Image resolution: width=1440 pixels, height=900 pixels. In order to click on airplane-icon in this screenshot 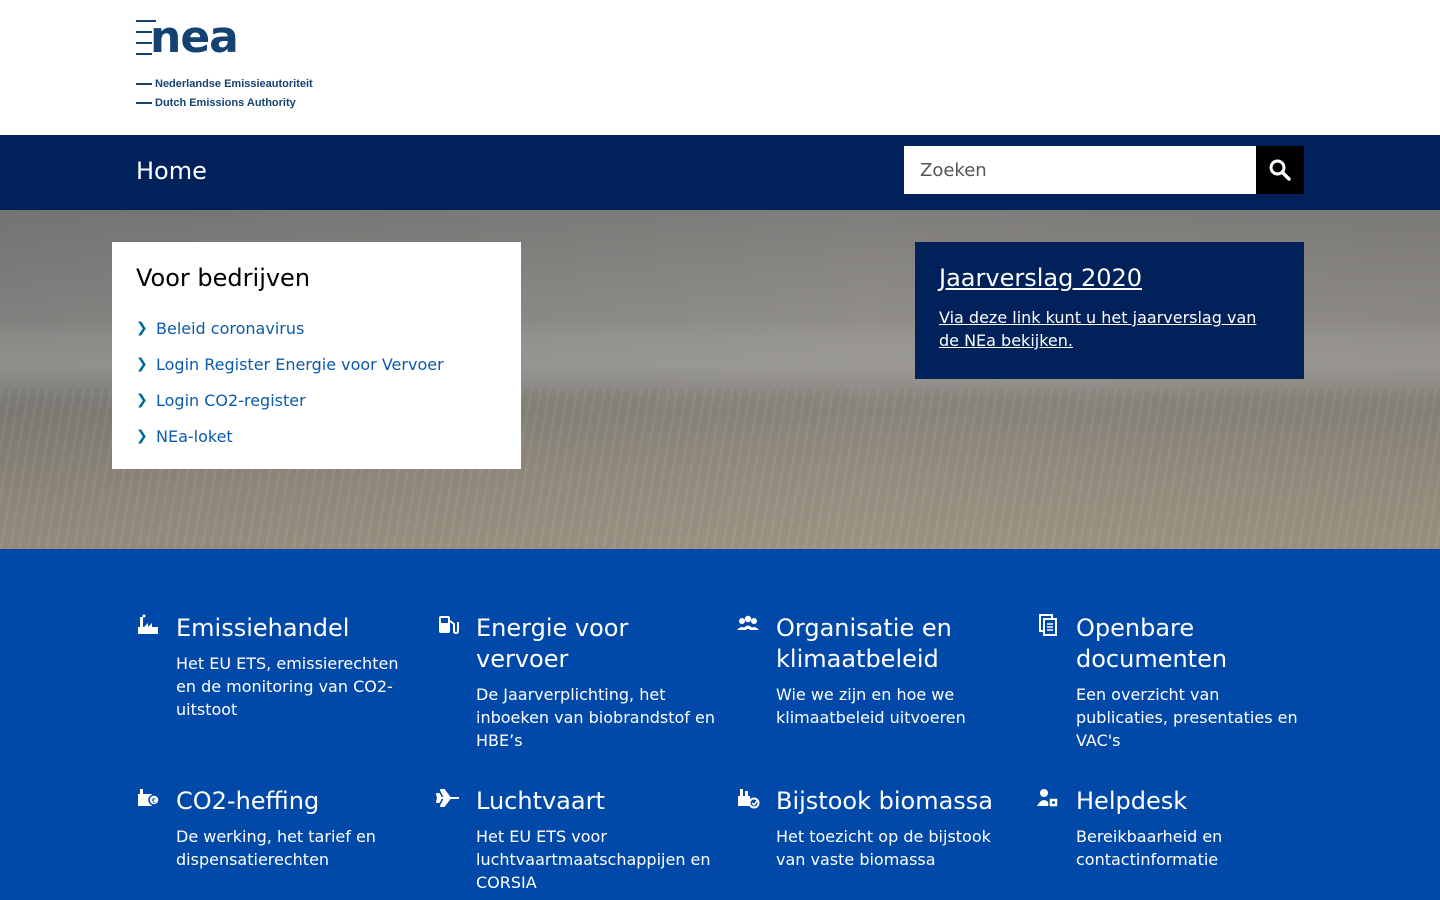, I will do `click(447, 798)`.